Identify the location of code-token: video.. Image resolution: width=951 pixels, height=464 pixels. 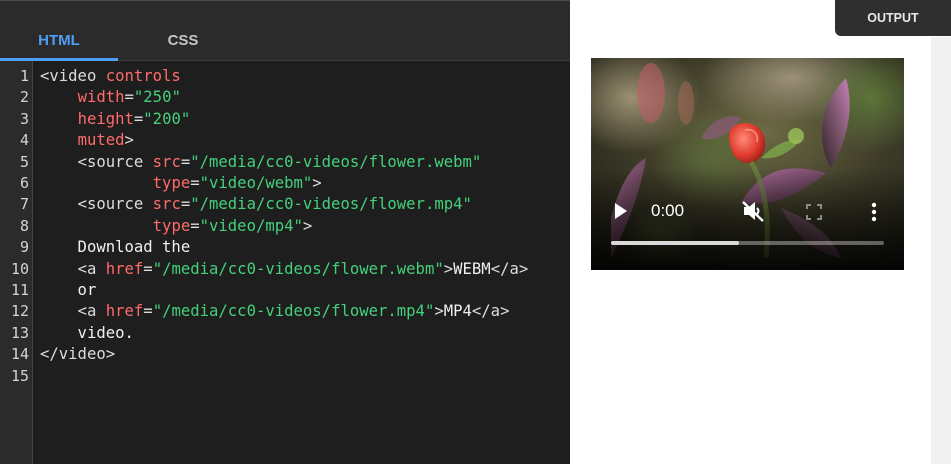
(87, 332).